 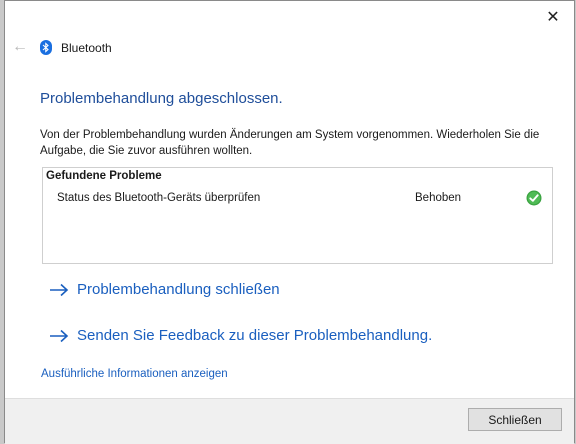 I want to click on issue-status: Behoben, so click(x=438, y=198).